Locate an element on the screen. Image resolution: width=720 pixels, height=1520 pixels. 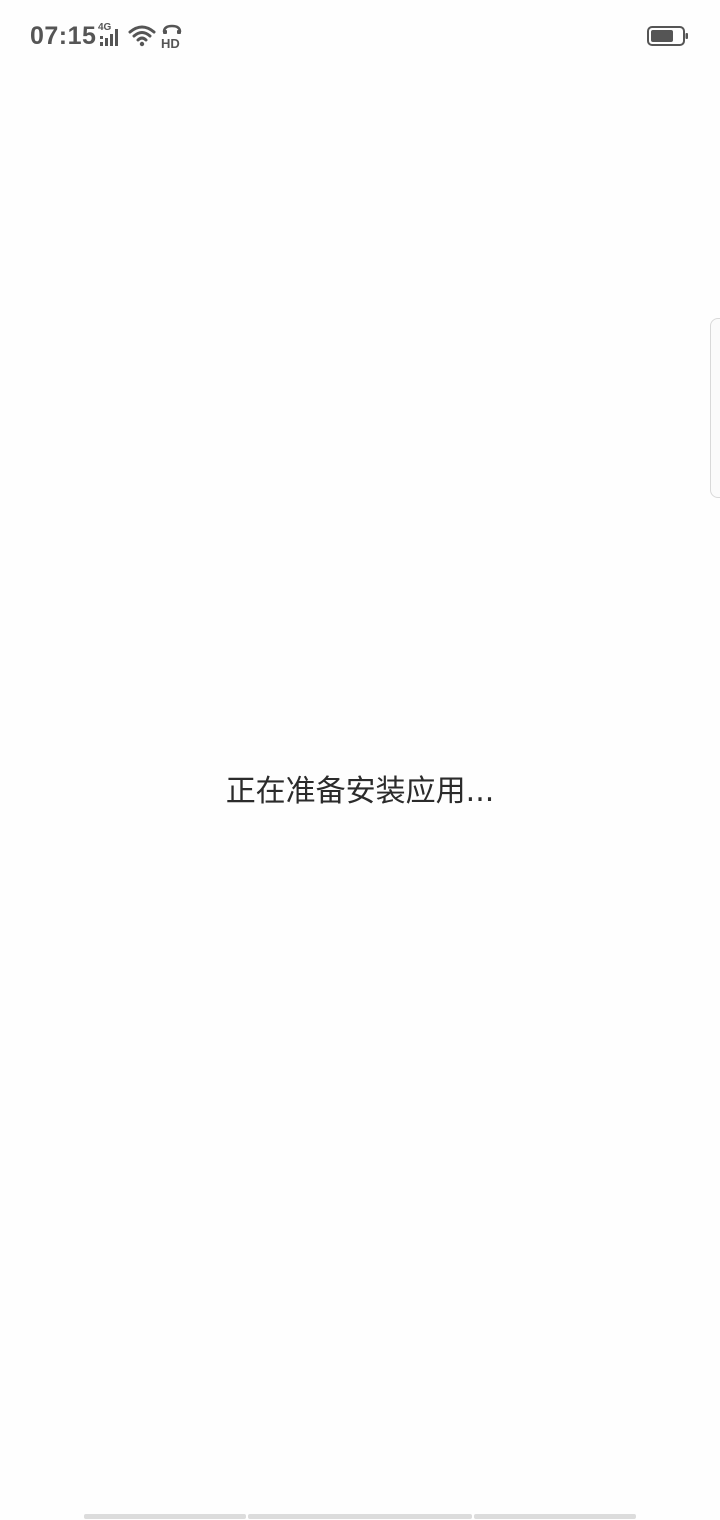
battery-icon is located at coordinates (668, 36).